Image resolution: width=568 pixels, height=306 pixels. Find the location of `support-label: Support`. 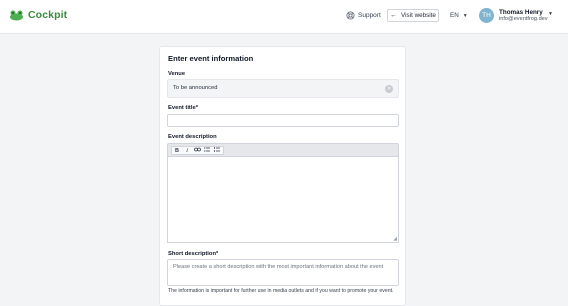

support-label: Support is located at coordinates (369, 15).